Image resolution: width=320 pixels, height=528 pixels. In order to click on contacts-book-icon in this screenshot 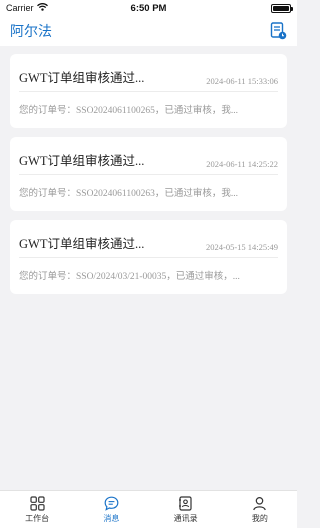, I will do `click(186, 503)`.